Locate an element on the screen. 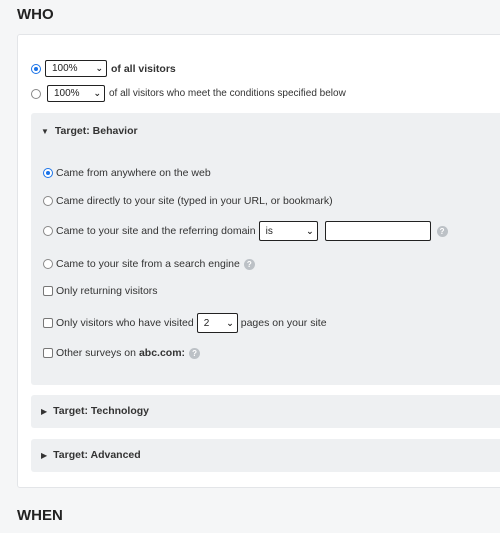 Image resolution: width=500 pixels, height=533 pixels. returning-checkbox is located at coordinates (48, 291).